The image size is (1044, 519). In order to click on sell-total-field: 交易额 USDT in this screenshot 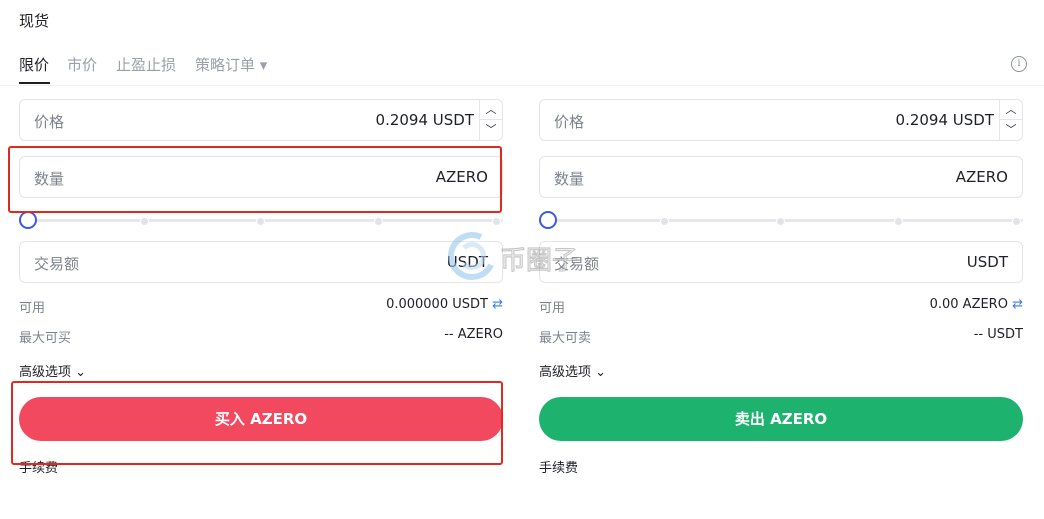, I will do `click(781, 262)`.